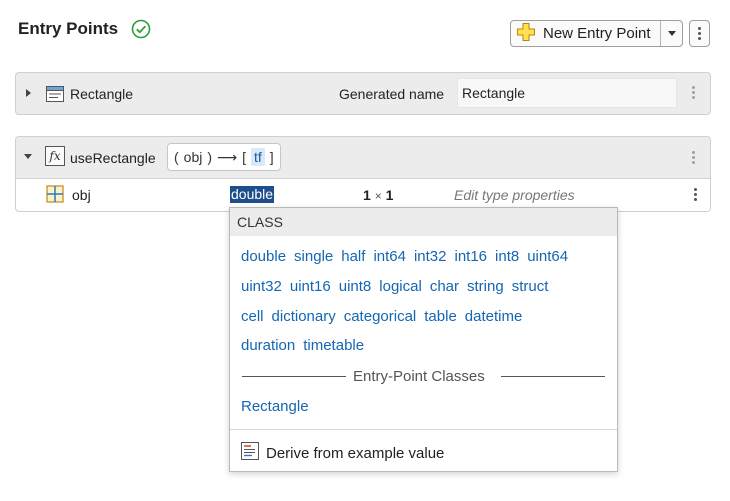 This screenshot has height=501, width=730. Describe the element at coordinates (526, 34) in the screenshot. I see `add-icon` at that location.